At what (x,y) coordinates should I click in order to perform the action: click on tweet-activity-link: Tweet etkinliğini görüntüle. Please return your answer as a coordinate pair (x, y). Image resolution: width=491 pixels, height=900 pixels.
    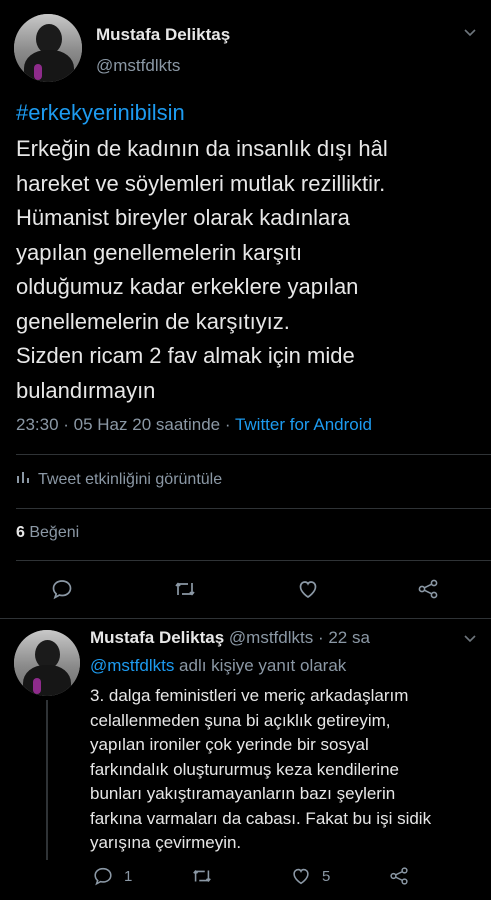
    Looking at the image, I should click on (119, 479).